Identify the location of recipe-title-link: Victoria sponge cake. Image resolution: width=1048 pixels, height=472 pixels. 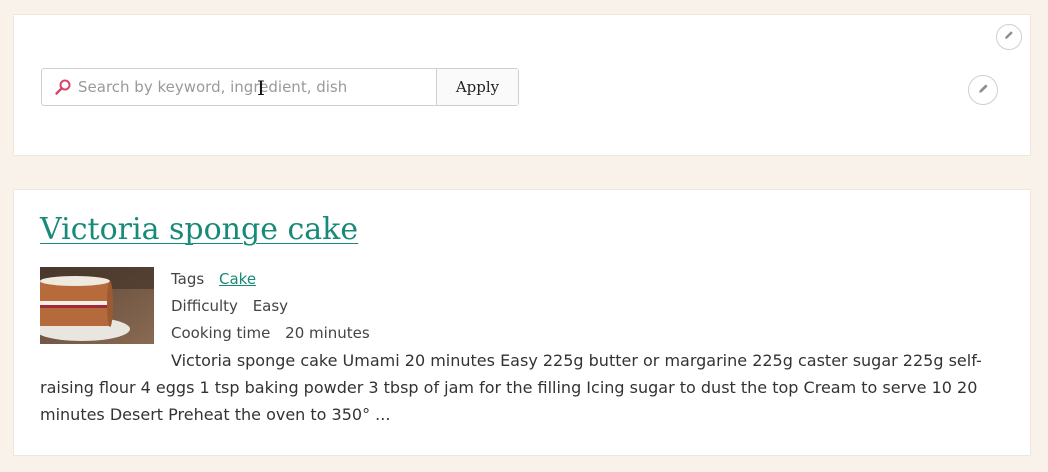
(199, 229).